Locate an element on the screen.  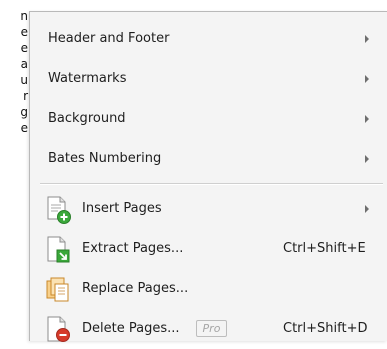
replace-pages-icon is located at coordinates (59, 290).